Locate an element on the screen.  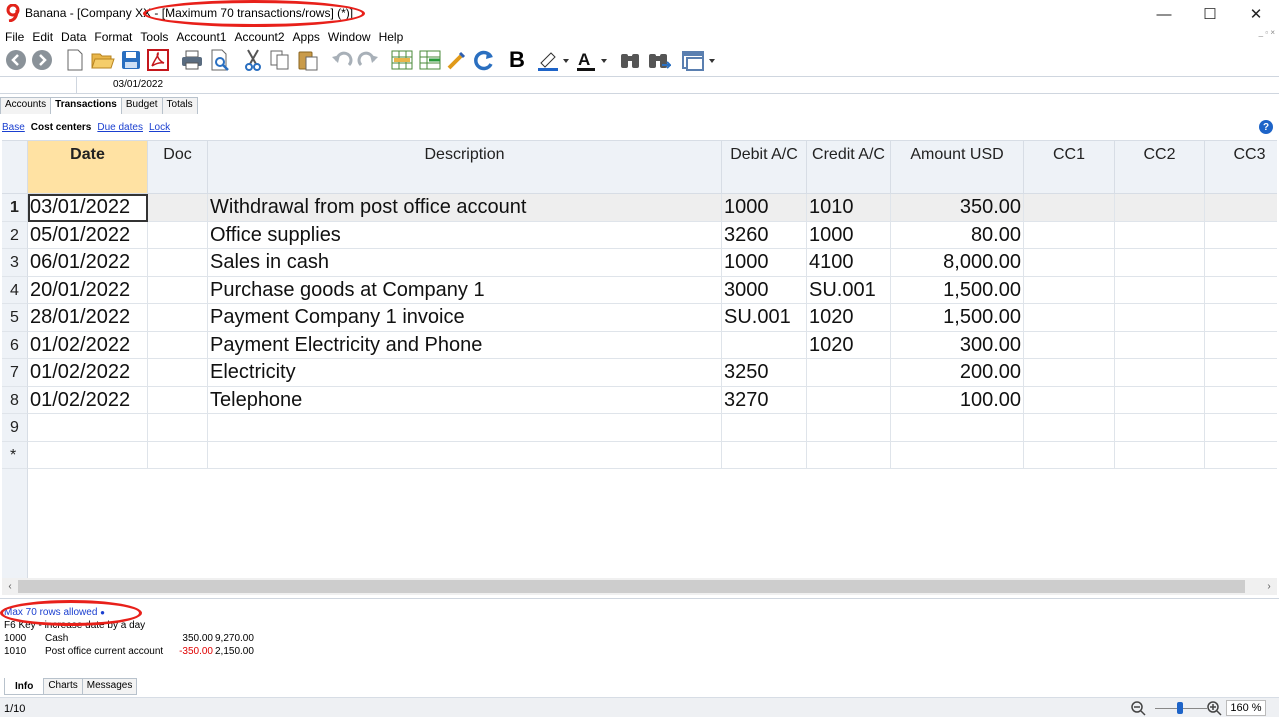
view-lock-link: Lock is located at coordinates (159, 127).